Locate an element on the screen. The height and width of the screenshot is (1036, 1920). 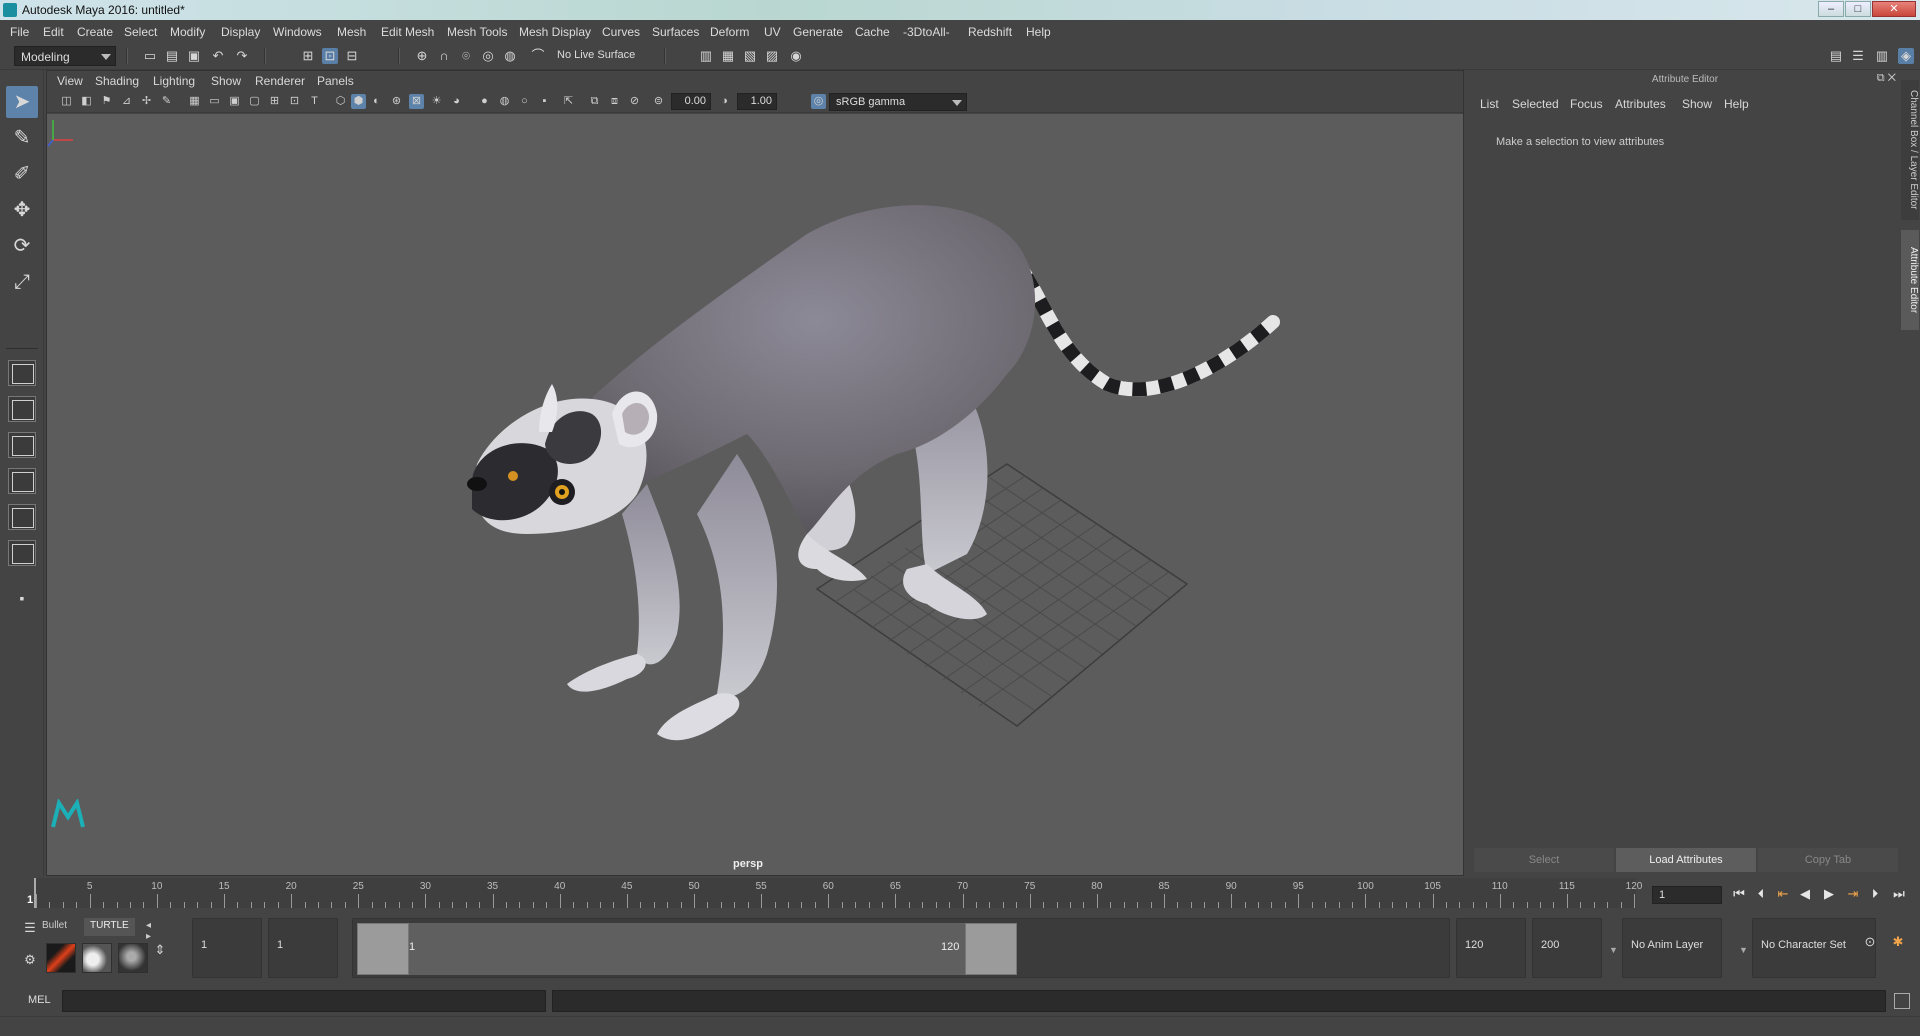
range-slider: 1 120 is located at coordinates (901, 948).